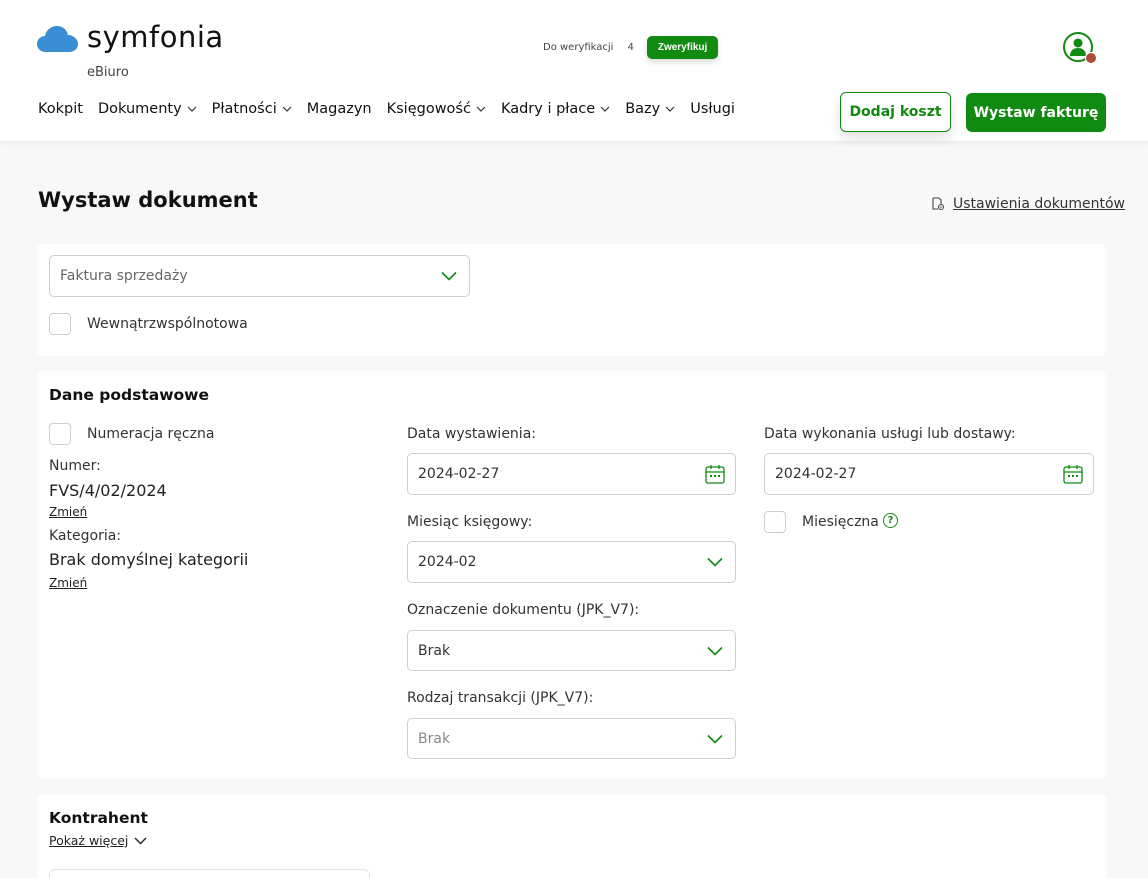 This screenshot has width=1148, height=878. I want to click on accounting-month-label: Miesiąc księgowy:, so click(470, 522).